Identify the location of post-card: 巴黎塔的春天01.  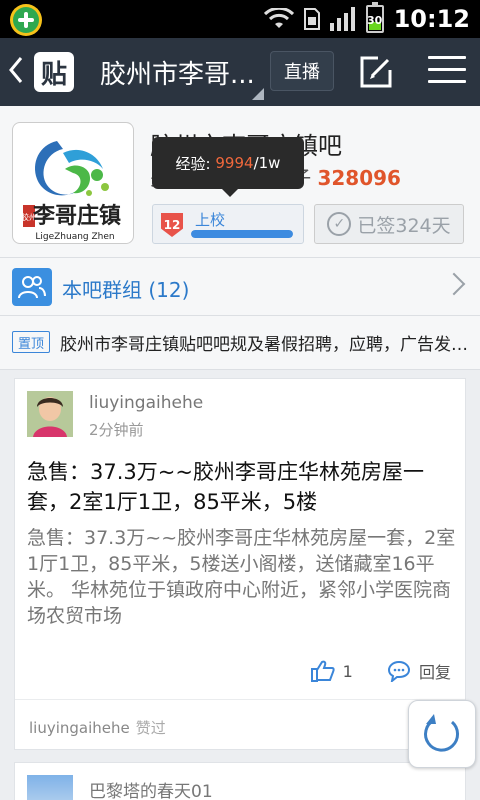
(240, 781).